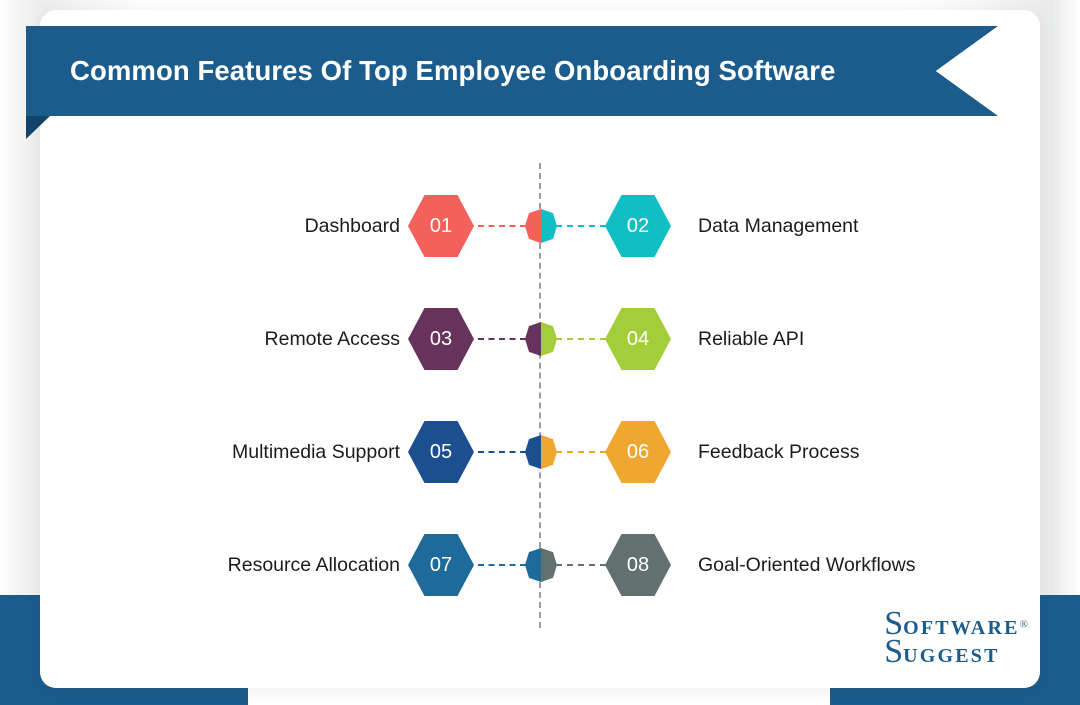 The width and height of the screenshot is (1080, 705). I want to click on feature-row: Remote Access Reliable API 03 04, so click(540, 339).